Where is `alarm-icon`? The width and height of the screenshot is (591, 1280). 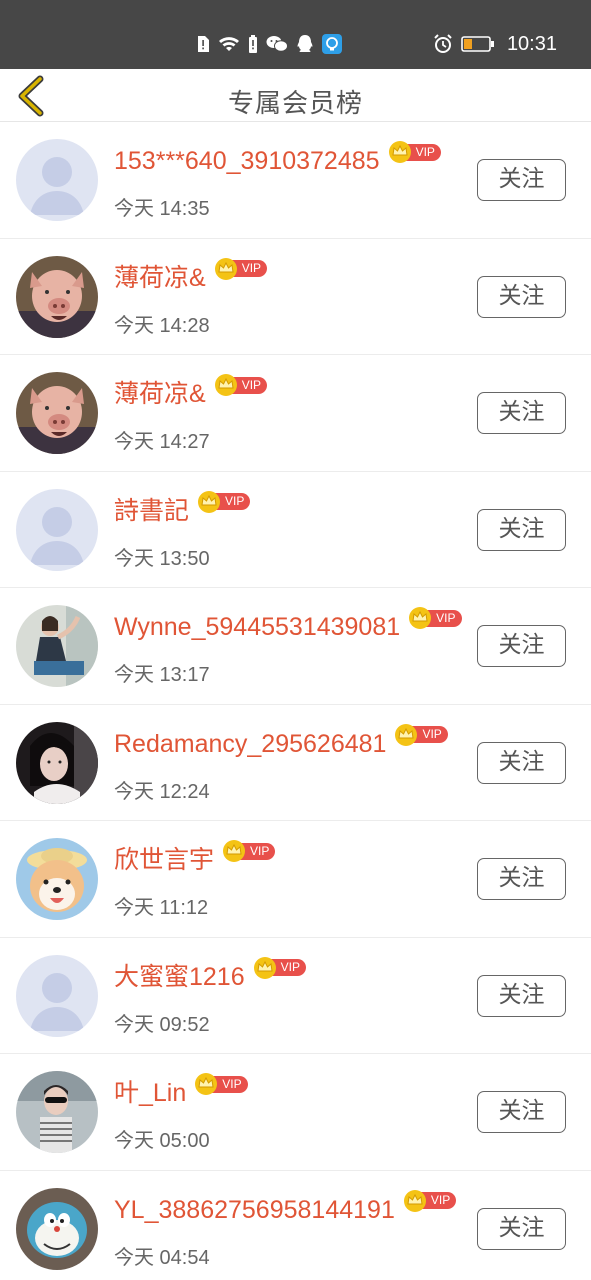 alarm-icon is located at coordinates (443, 43).